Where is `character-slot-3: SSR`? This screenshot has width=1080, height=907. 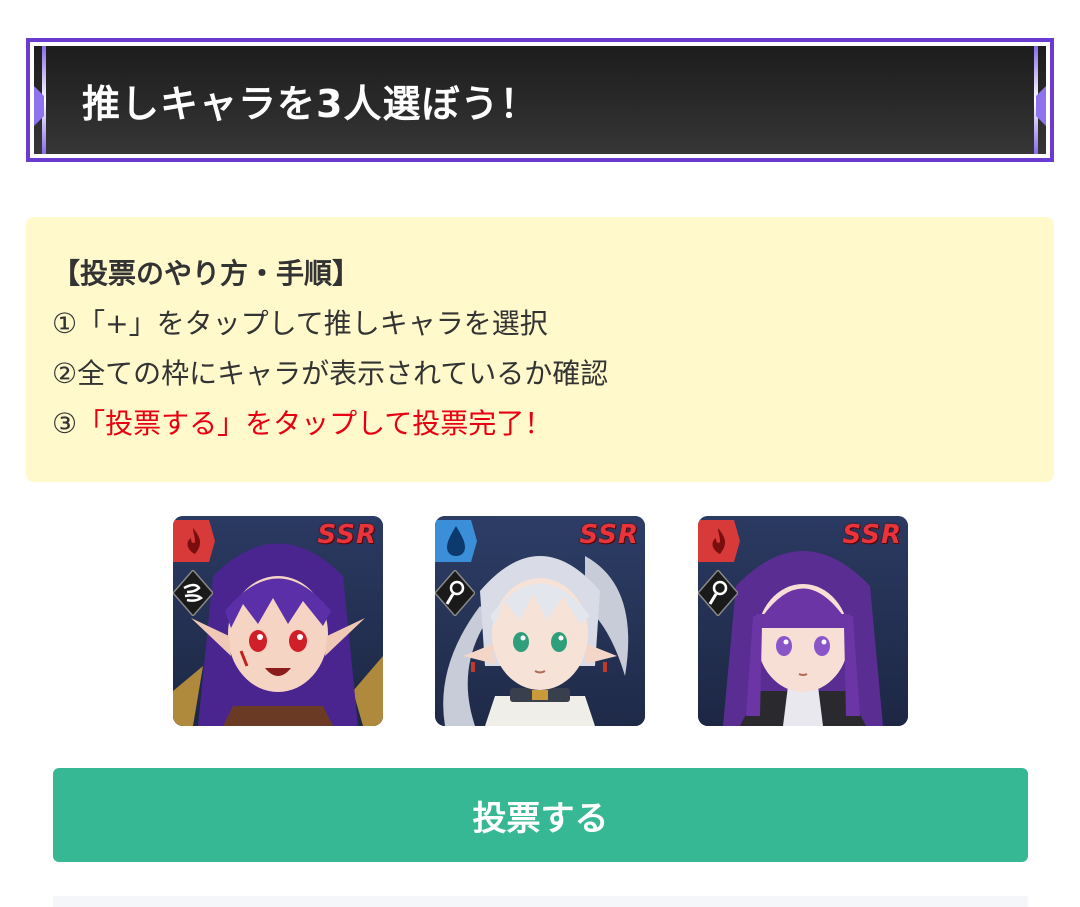 character-slot-3: SSR is located at coordinates (803, 621).